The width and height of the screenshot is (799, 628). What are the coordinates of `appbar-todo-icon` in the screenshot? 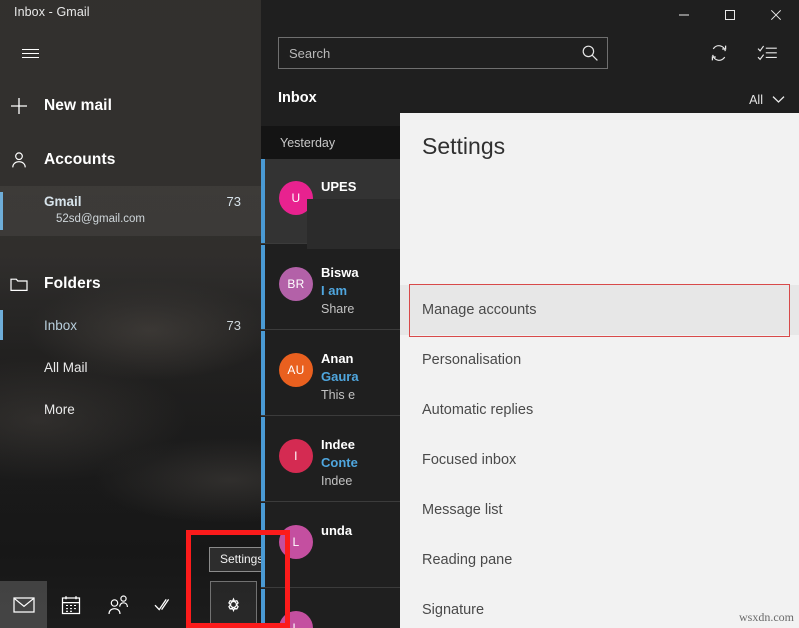 It's located at (164, 604).